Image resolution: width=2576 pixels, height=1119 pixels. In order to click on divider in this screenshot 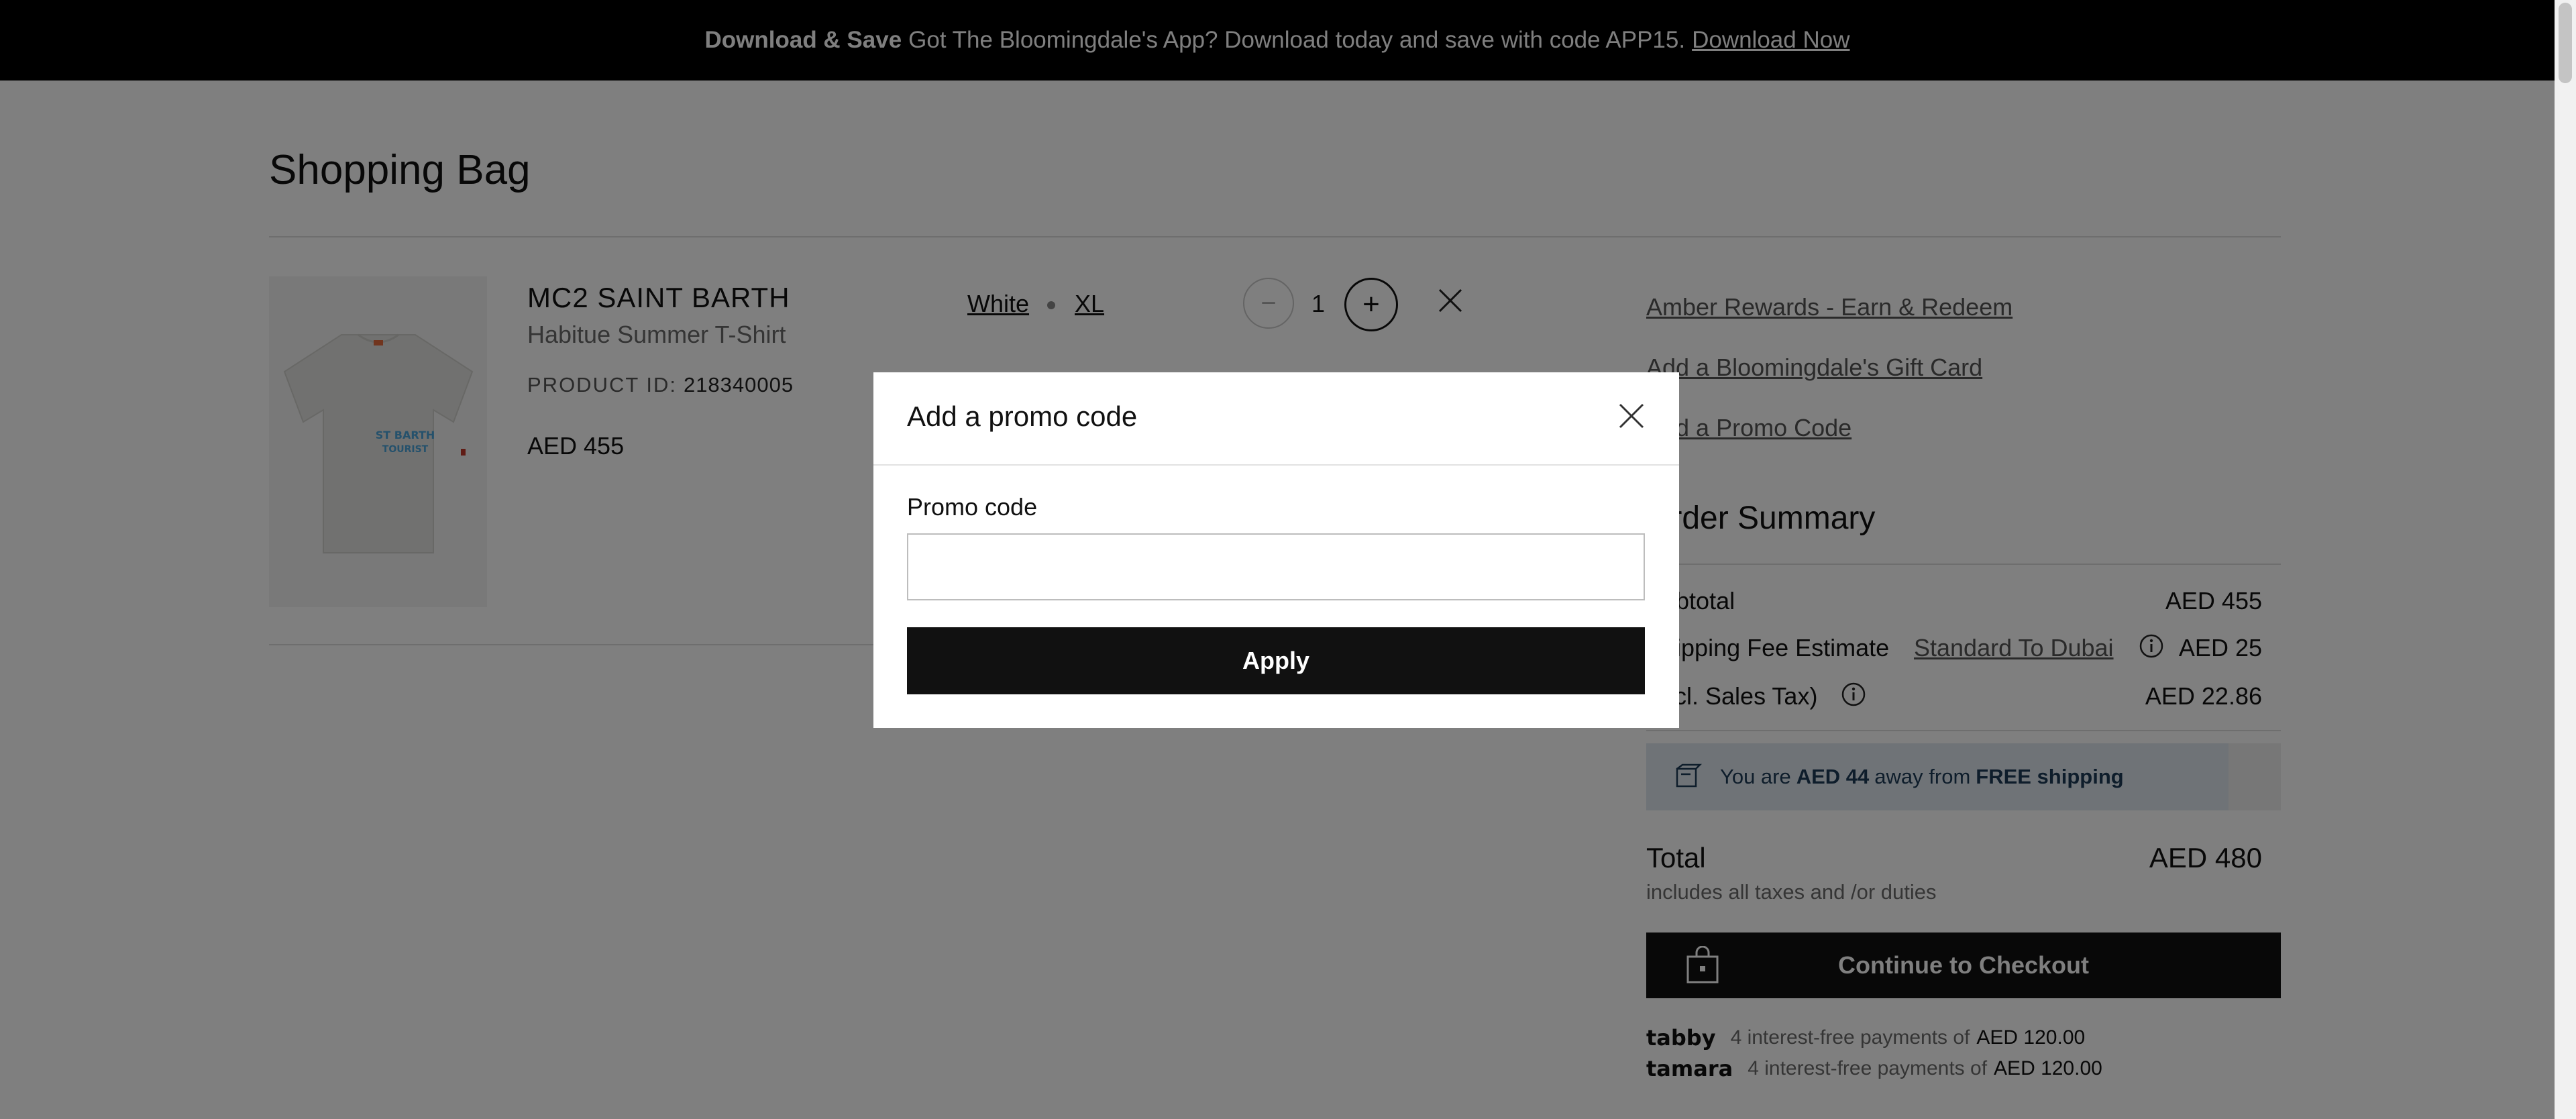, I will do `click(1276, 465)`.